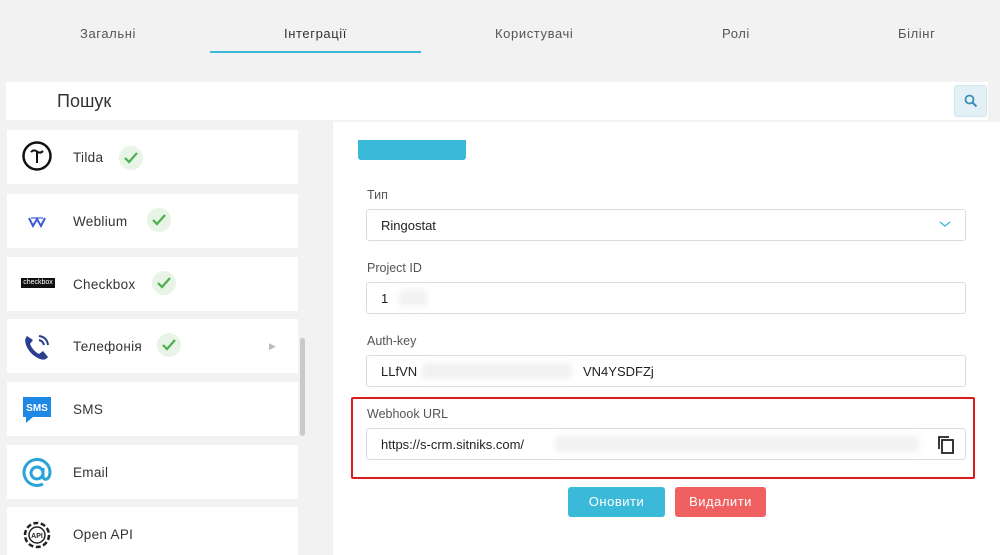 This screenshot has height=555, width=1000. I want to click on sidebar-item-checkbox: checkbox Checkbox, so click(152, 284).